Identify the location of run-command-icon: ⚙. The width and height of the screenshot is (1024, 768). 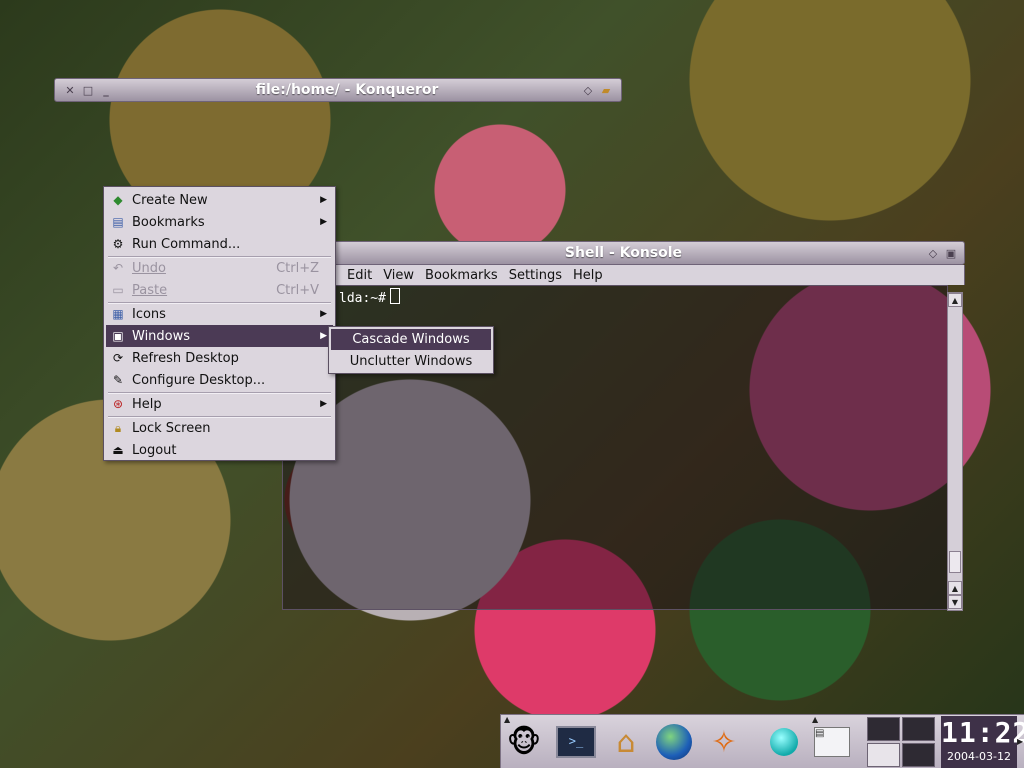
(118, 244).